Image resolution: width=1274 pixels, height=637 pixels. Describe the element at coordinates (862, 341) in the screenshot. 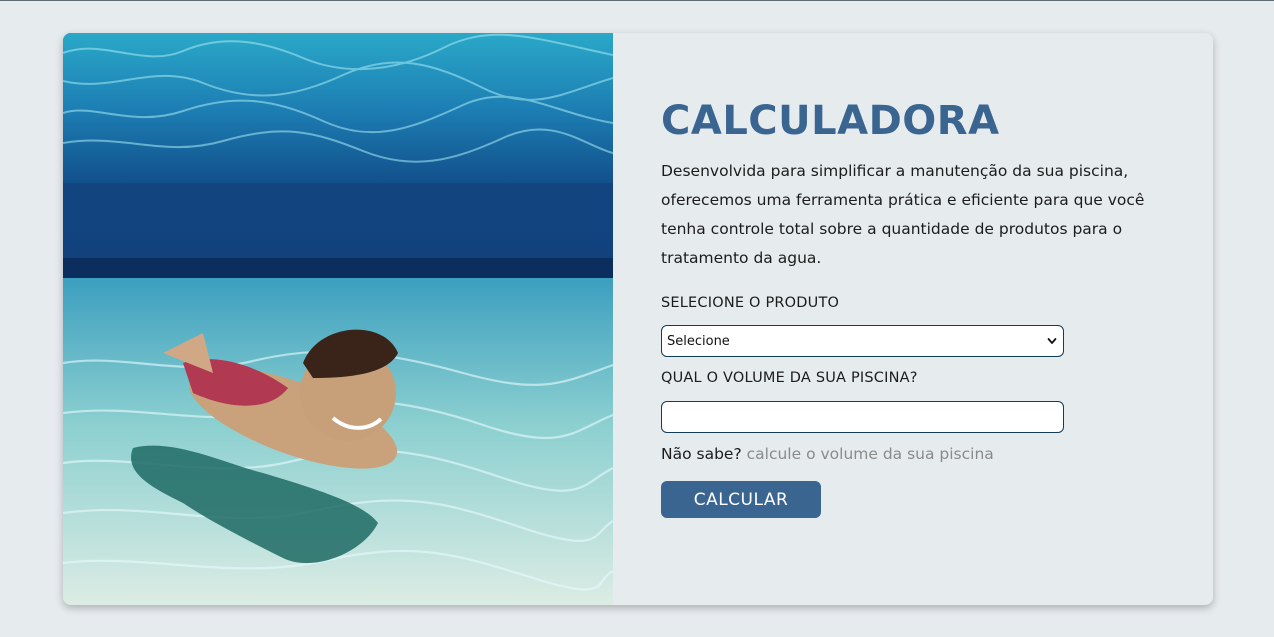

I see `product-select: Selecione` at that location.